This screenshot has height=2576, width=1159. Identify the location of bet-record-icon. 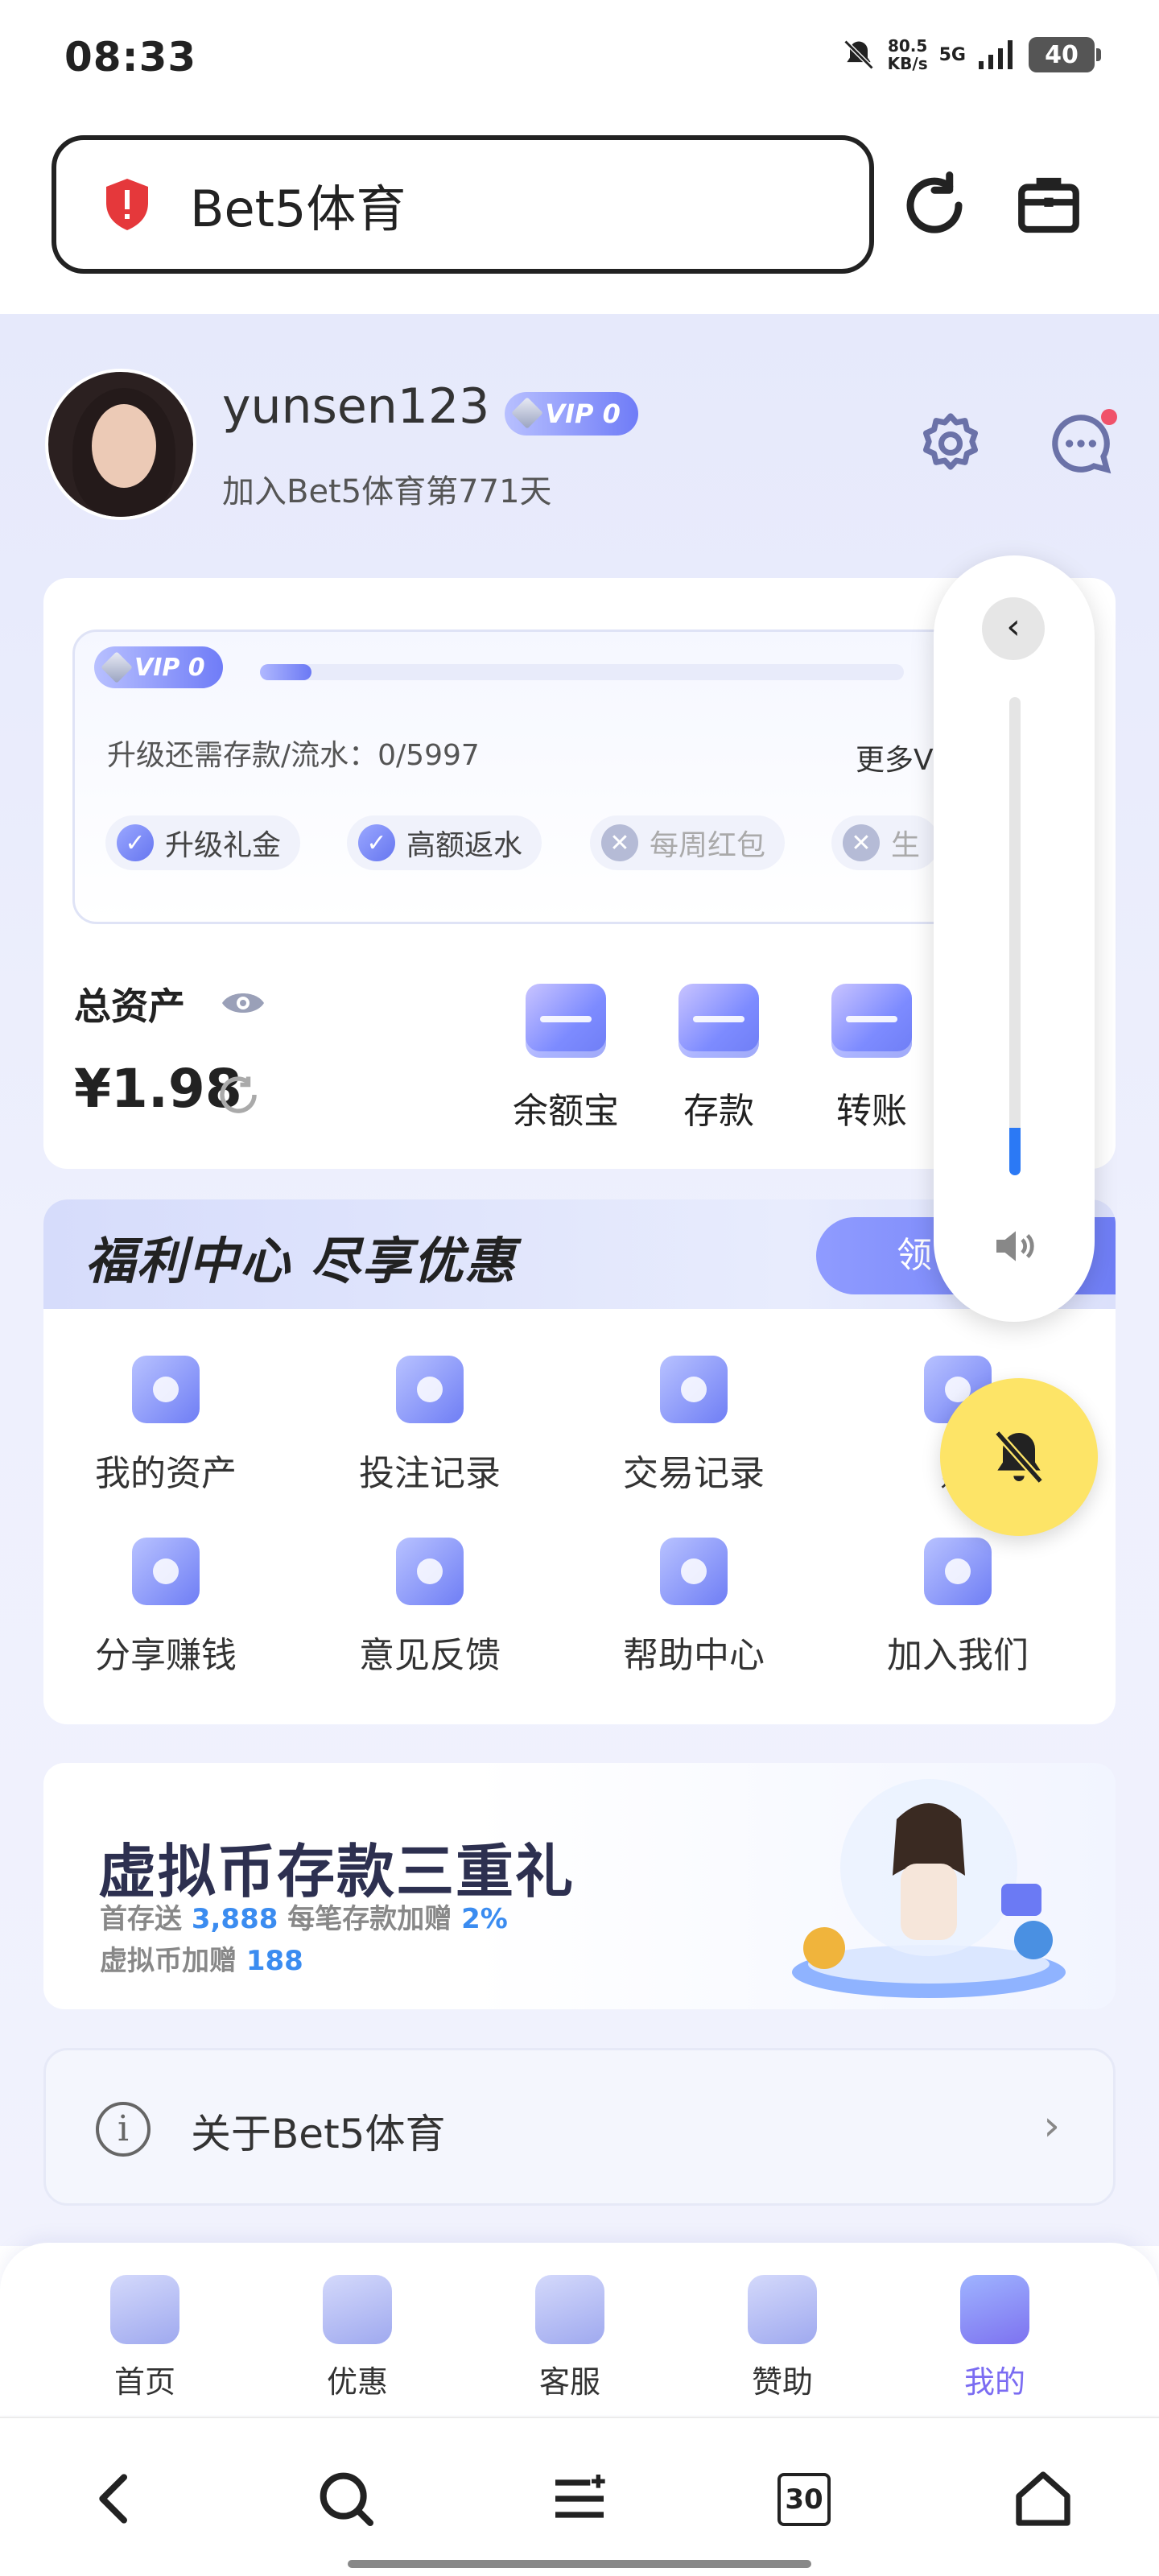
(430, 1389).